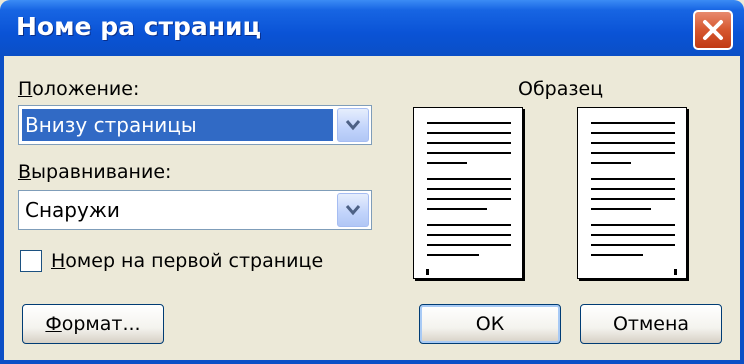  I want to click on preview-right-page, so click(632, 193).